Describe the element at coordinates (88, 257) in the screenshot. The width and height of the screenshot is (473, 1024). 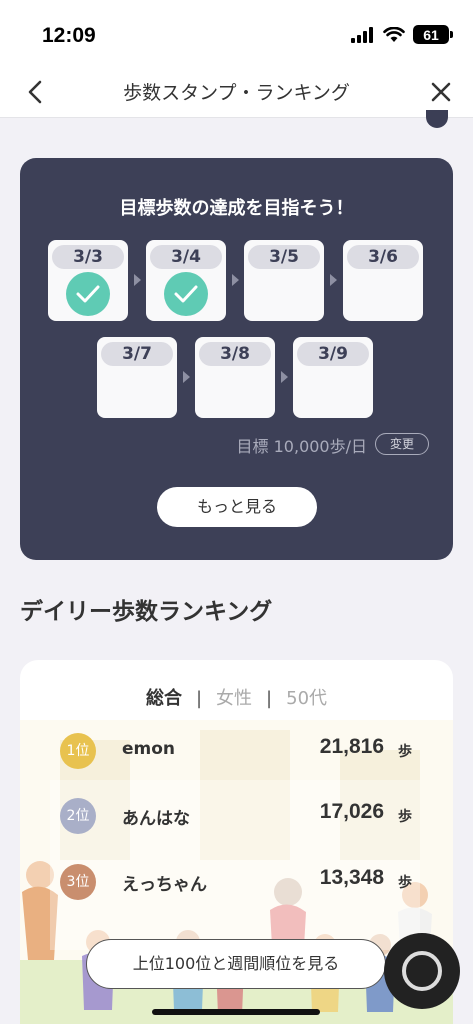
I see `stamp-date: 3/3` at that location.